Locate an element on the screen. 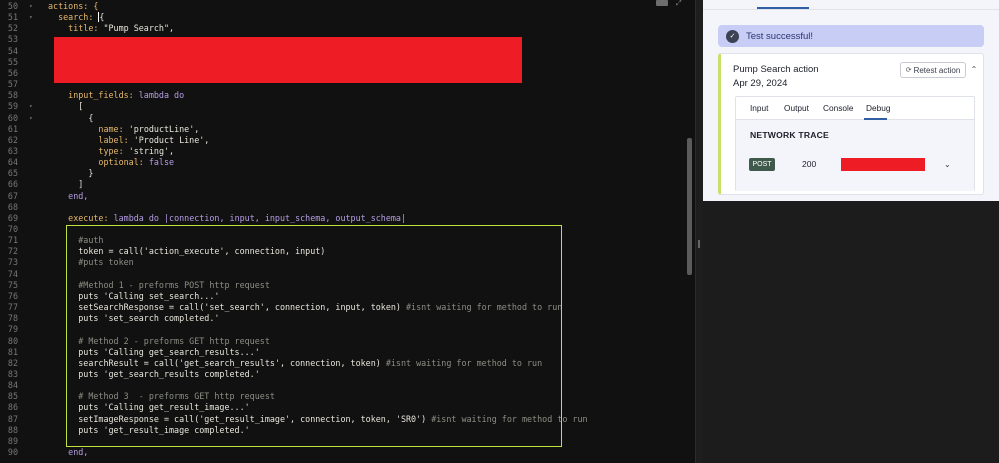 This screenshot has height=463, width=999. chevron-up-icon: ⌃ is located at coordinates (974, 70).